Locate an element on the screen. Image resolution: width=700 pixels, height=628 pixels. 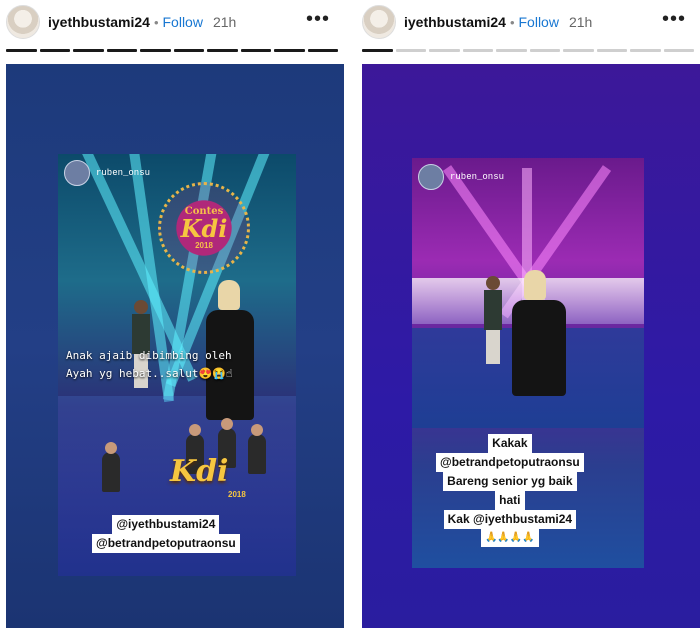
boy-figure is located at coordinates (493, 320).